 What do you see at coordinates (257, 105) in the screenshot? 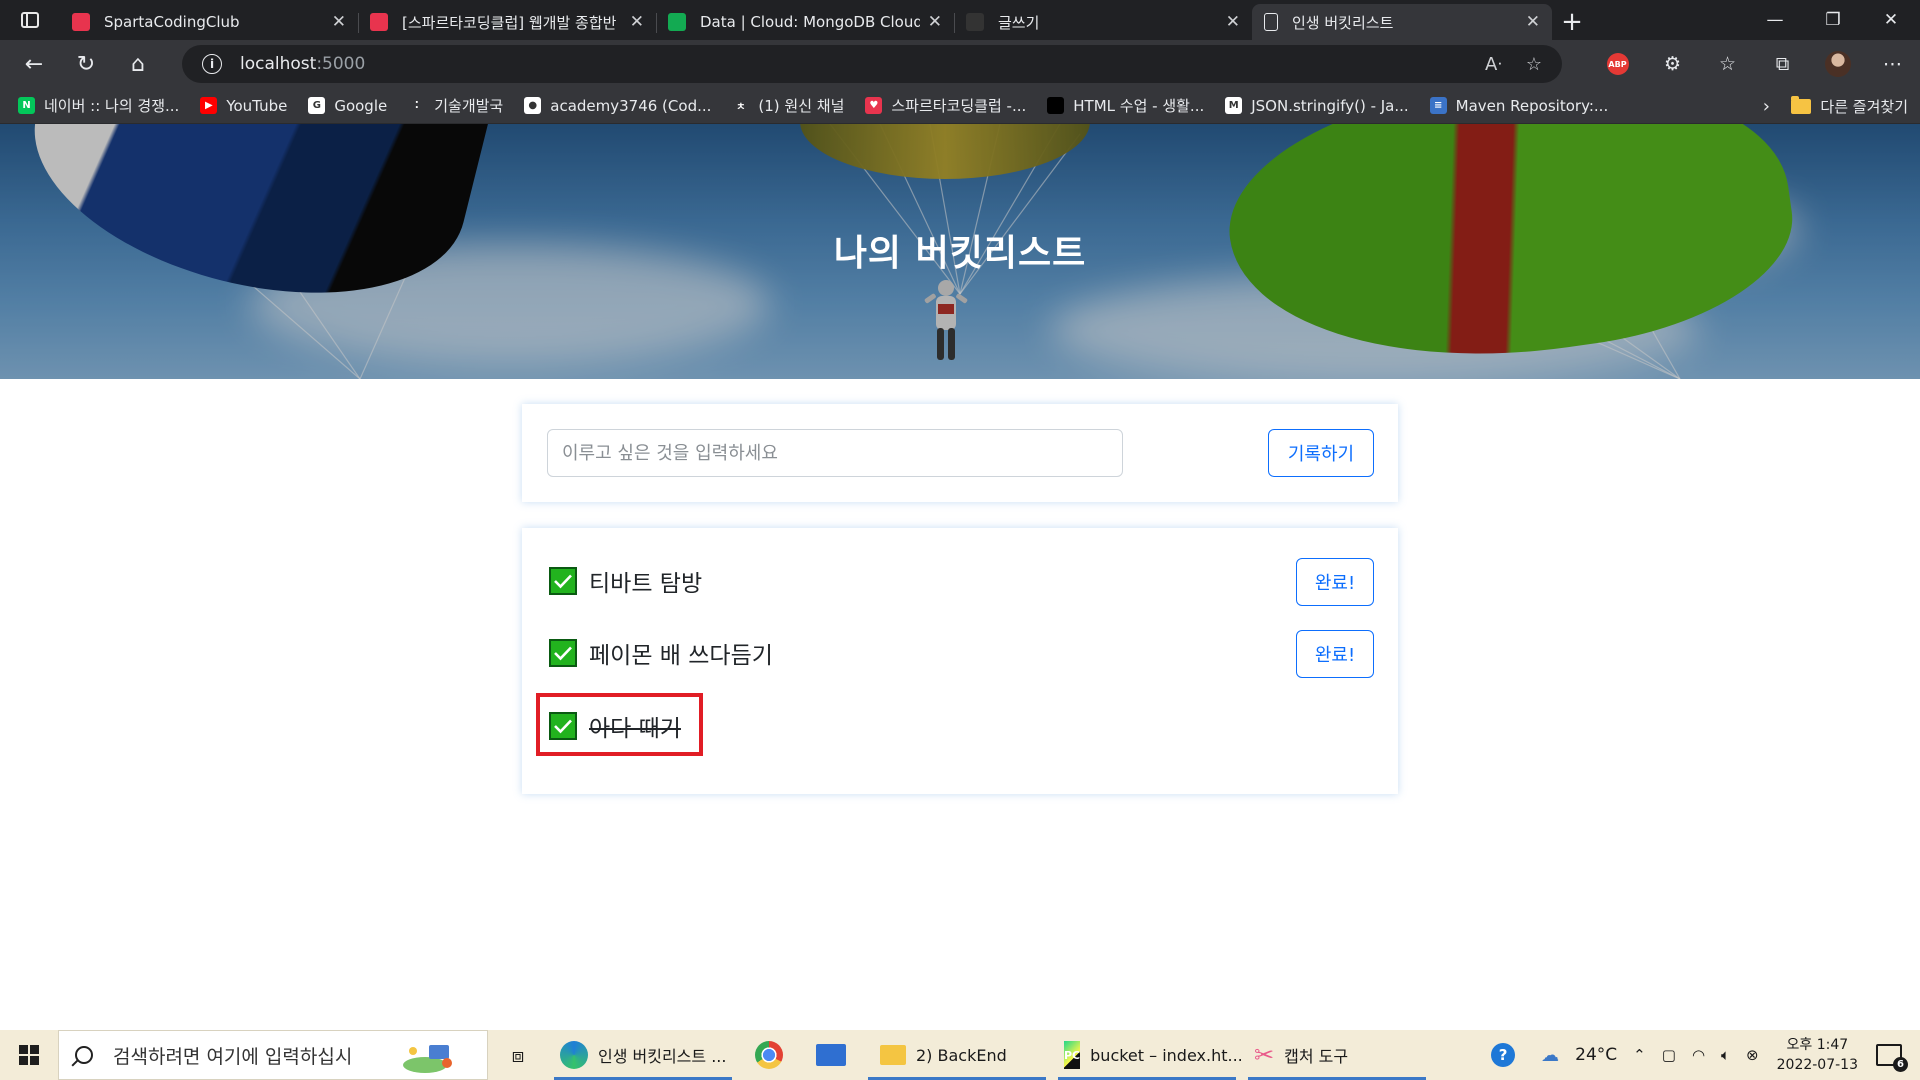
I see `bookmark-label: YouTube` at bounding box center [257, 105].